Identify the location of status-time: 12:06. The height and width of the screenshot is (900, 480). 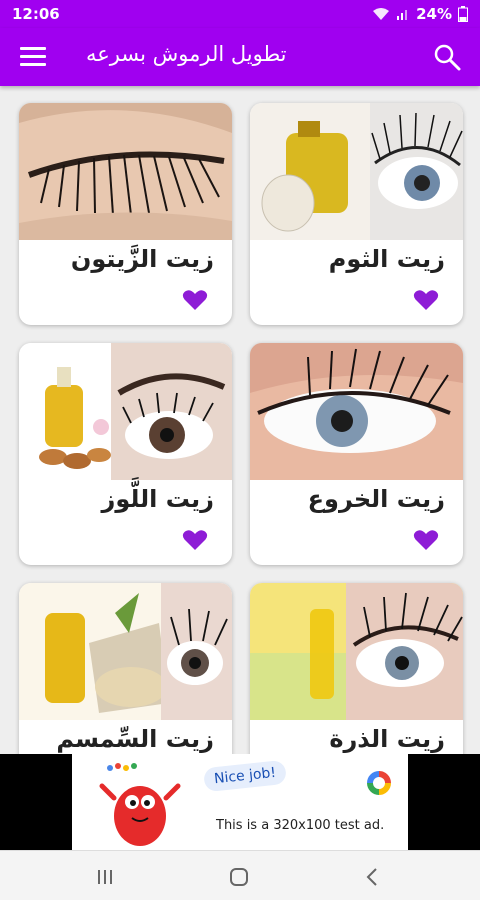
(36, 14).